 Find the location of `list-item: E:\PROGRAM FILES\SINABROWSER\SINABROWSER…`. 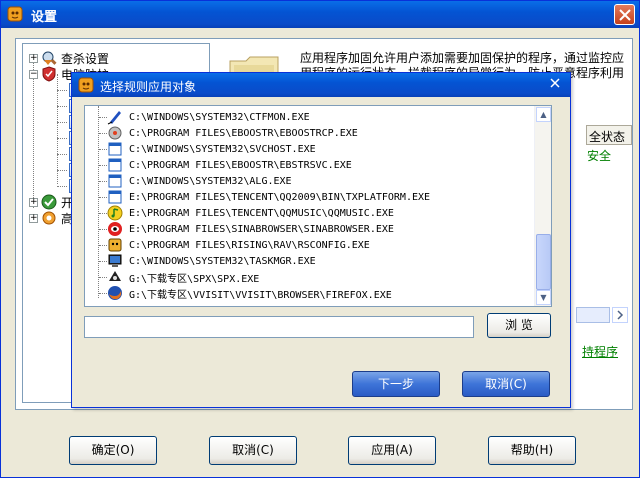

list-item: E:\PROGRAM FILES\SINABROWSER\SINABROWSER… is located at coordinates (246, 229).